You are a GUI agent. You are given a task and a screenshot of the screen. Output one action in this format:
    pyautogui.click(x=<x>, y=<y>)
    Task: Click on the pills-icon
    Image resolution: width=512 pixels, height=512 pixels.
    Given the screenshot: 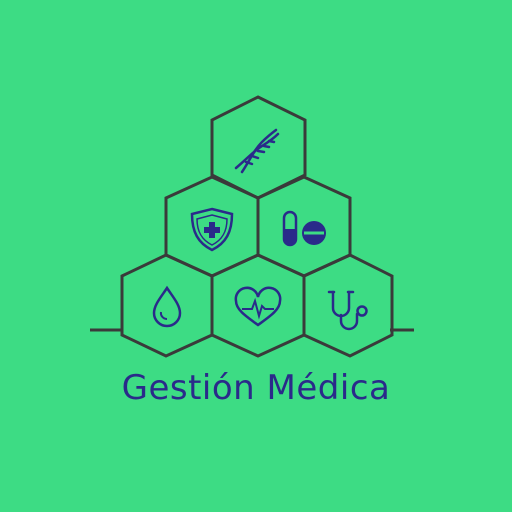 What is the action you would take?
    pyautogui.click(x=304, y=228)
    